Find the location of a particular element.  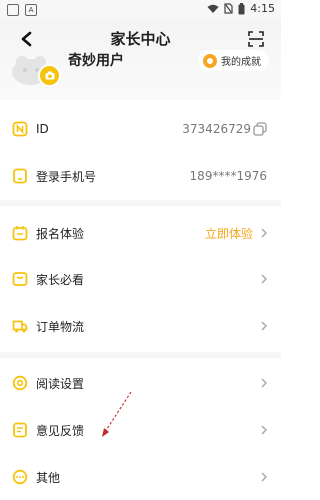

signup-label: 报名体验 is located at coordinates (60, 233).